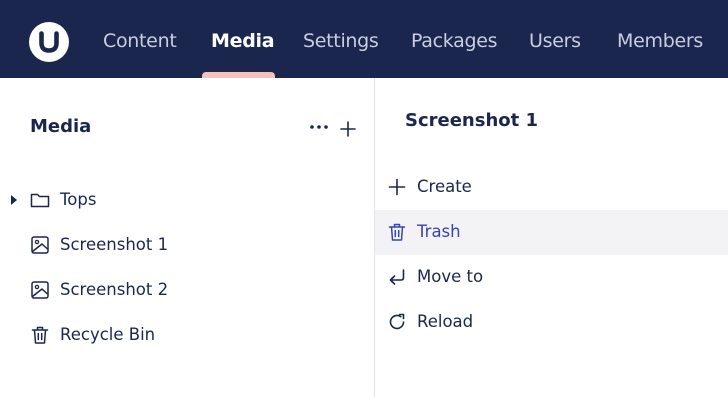 The height and width of the screenshot is (397, 728). Describe the element at coordinates (319, 127) in the screenshot. I see `ellipsis-icon` at that location.